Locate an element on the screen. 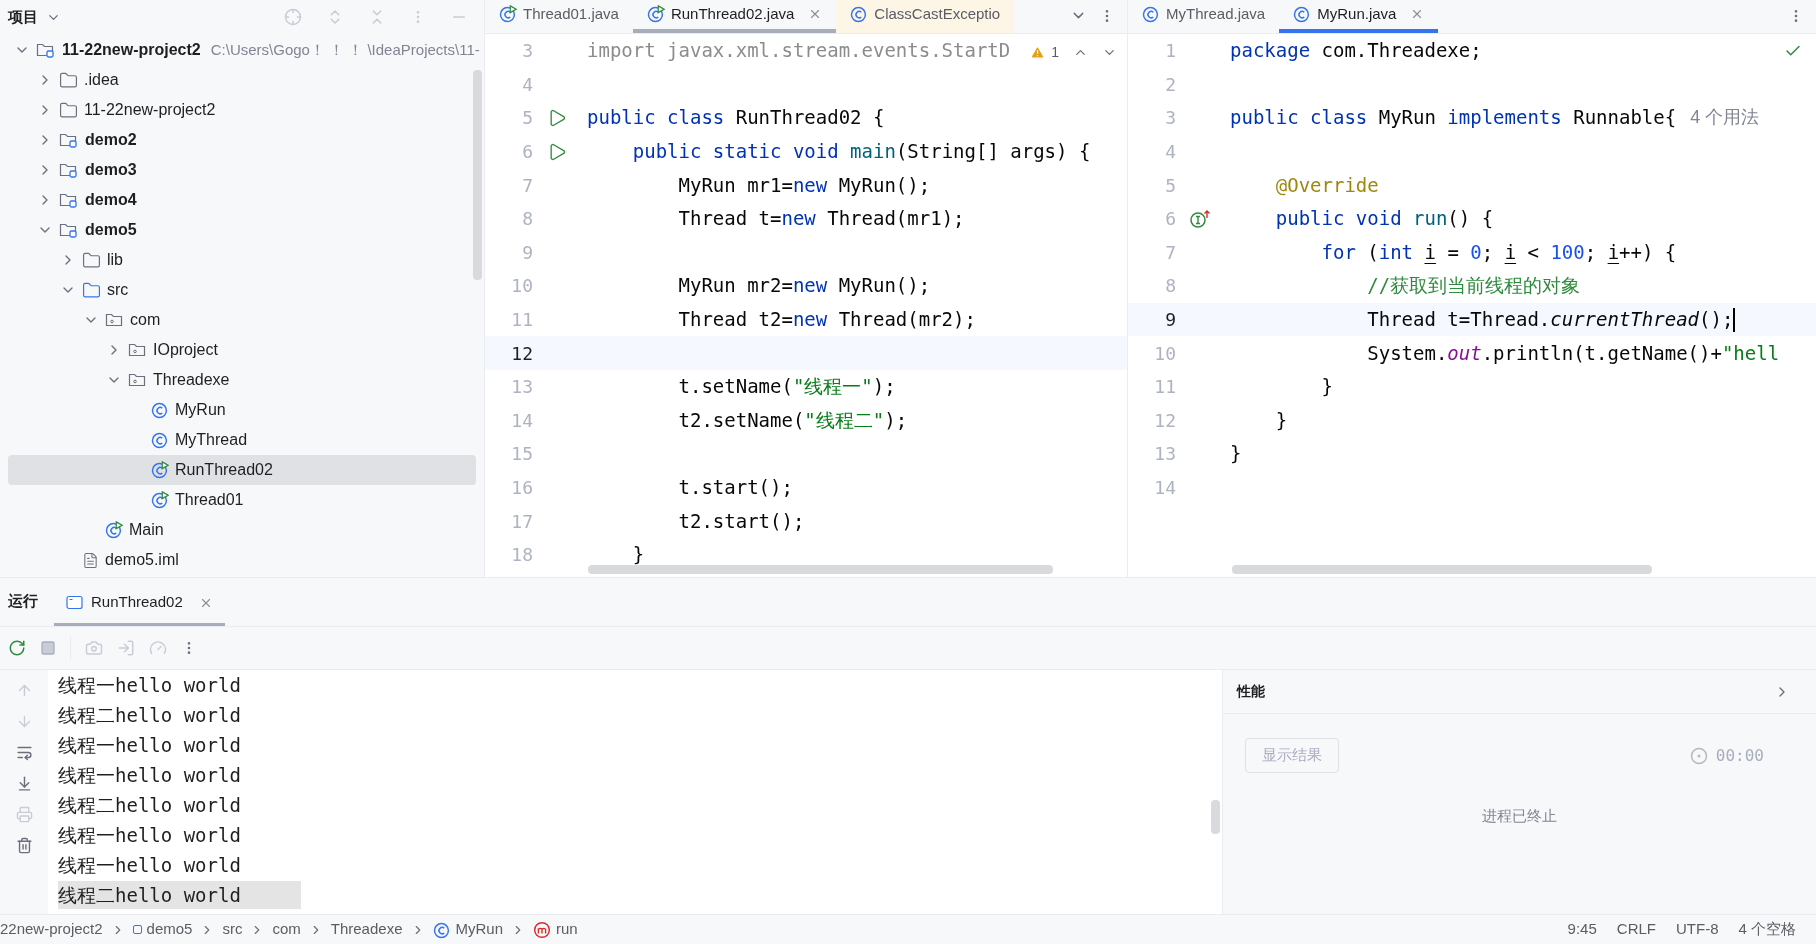 The width and height of the screenshot is (1816, 944). line-number: 2 is located at coordinates (1170, 84).